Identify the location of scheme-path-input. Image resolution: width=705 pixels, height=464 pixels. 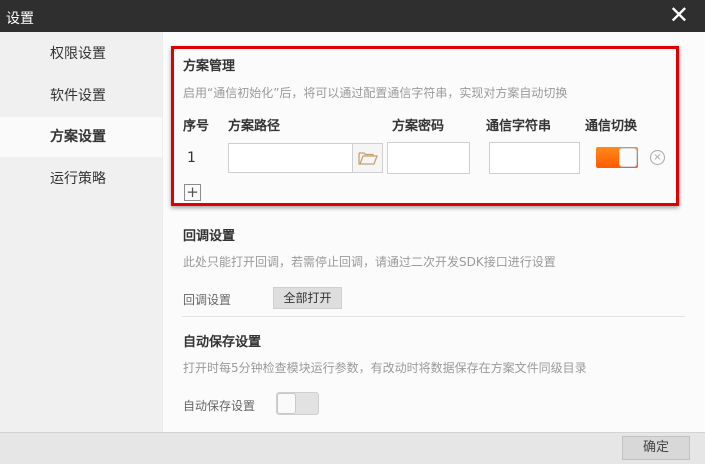
(290, 158).